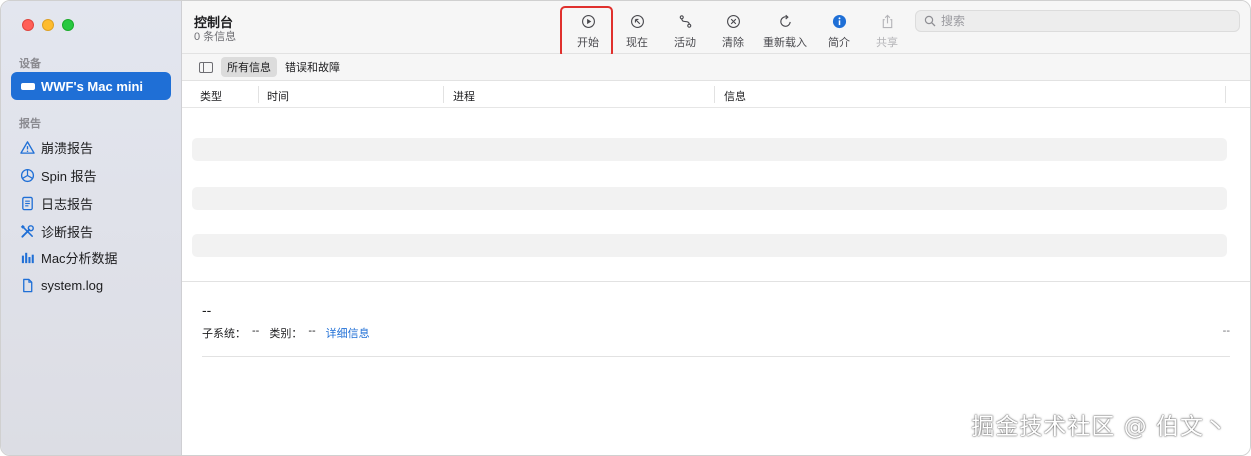 The height and width of the screenshot is (456, 1251). I want to click on sidebar-item-label: 崩溃报告, so click(67, 148).